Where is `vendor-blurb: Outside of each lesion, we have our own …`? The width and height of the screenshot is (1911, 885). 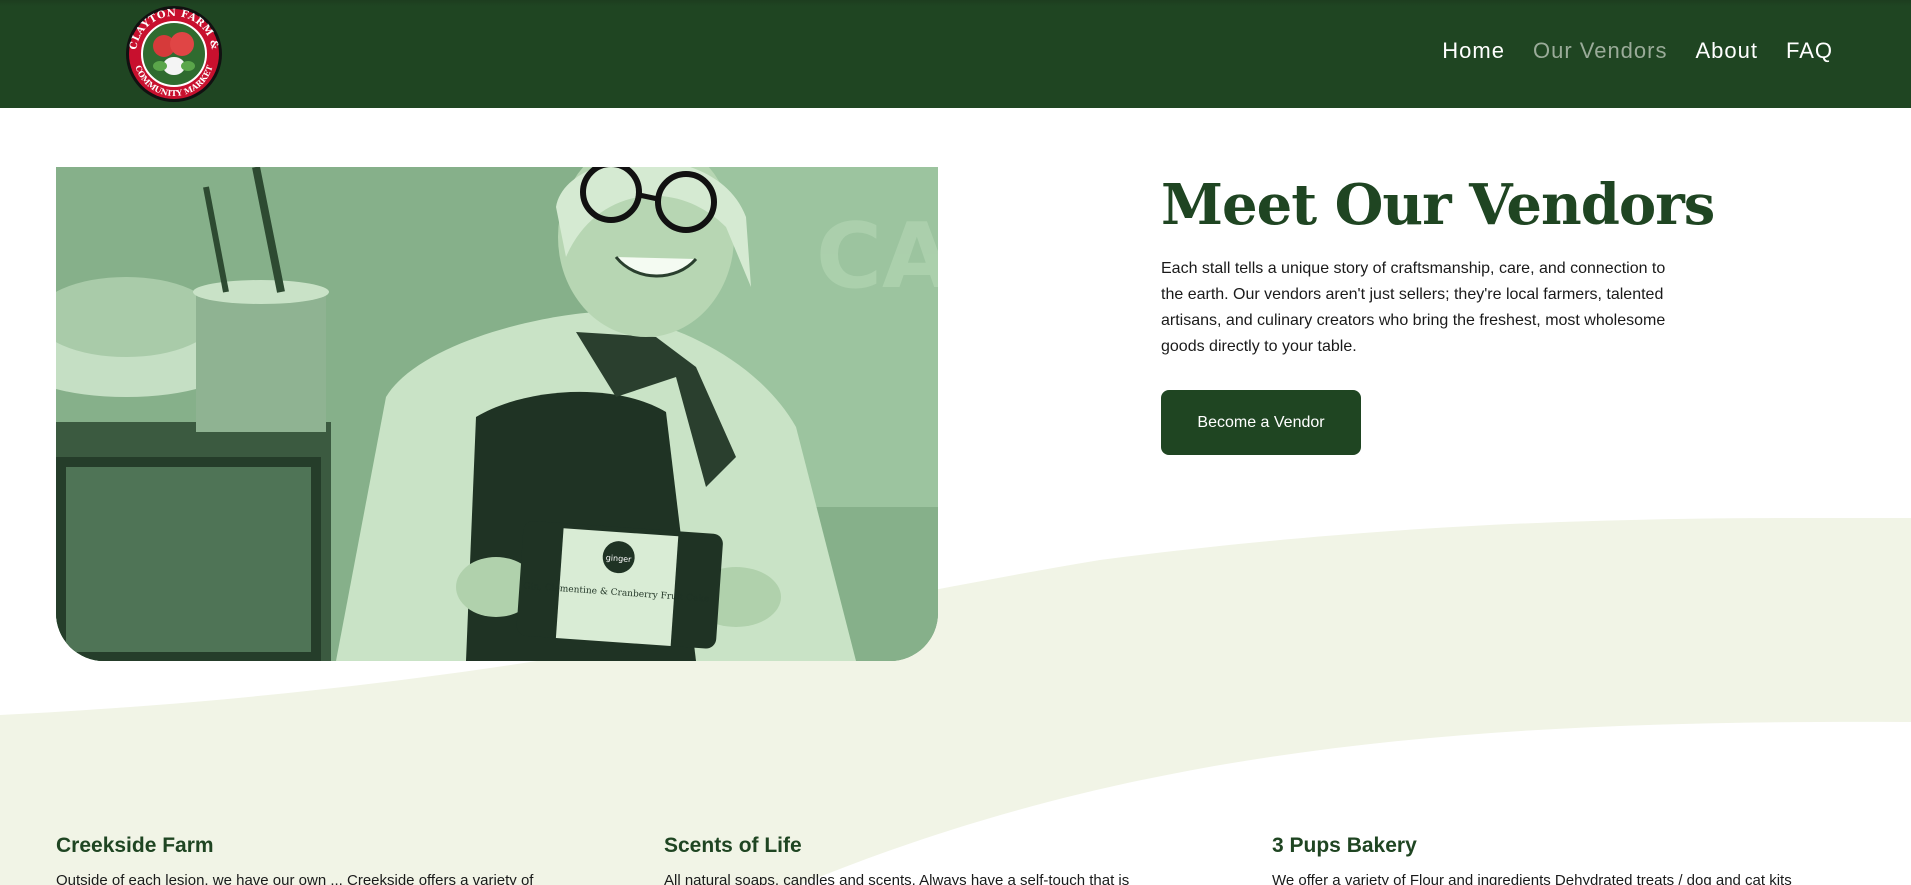 vendor-blurb: Outside of each lesion, we have our own … is located at coordinates (295, 878).